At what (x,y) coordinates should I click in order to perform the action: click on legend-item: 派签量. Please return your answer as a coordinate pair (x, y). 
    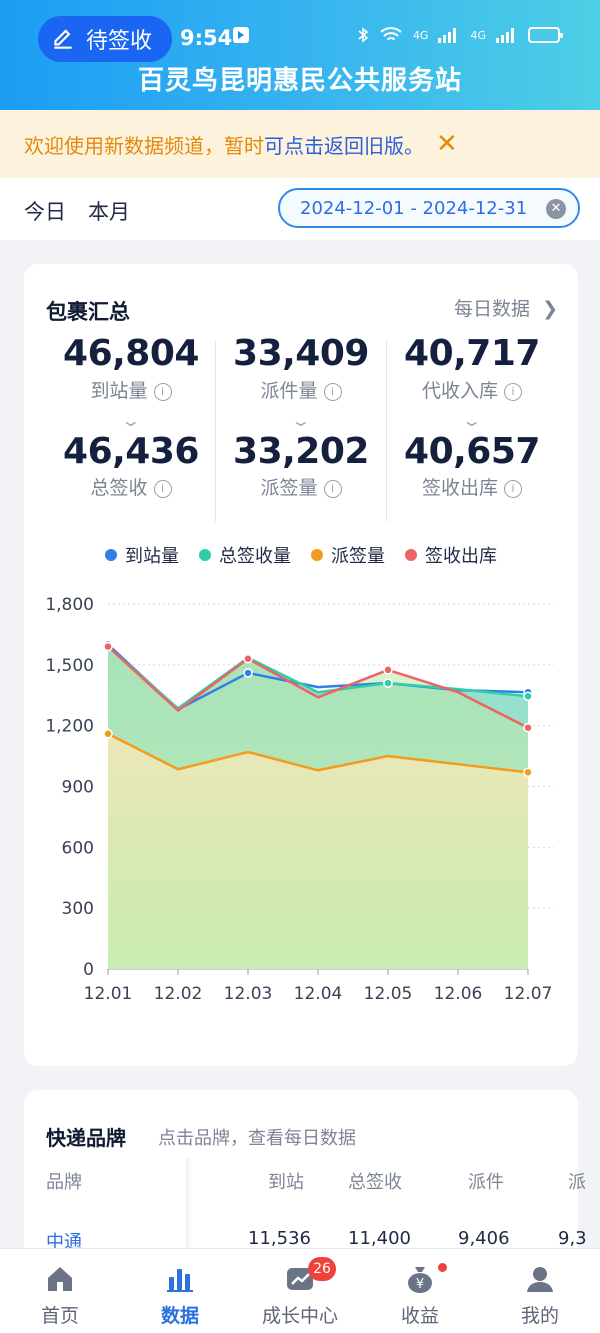
    Looking at the image, I should click on (348, 555).